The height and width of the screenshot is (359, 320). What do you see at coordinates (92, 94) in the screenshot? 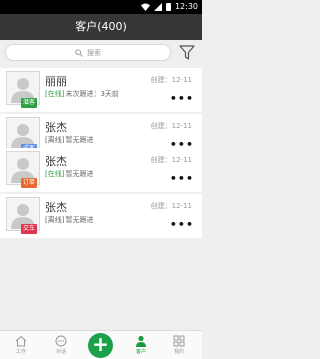
I see `follow-up-text: 末次跟进：3天前` at bounding box center [92, 94].